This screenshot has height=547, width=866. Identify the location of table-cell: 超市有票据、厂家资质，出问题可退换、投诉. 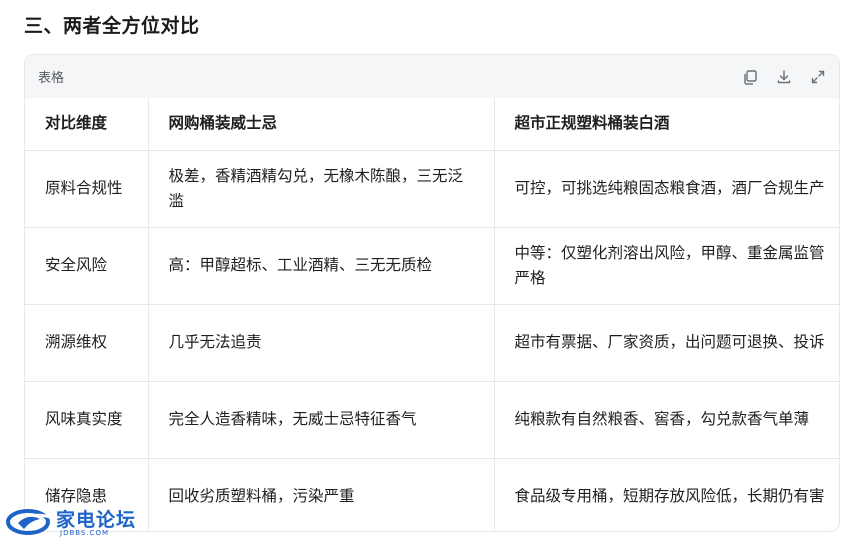
(666, 343).